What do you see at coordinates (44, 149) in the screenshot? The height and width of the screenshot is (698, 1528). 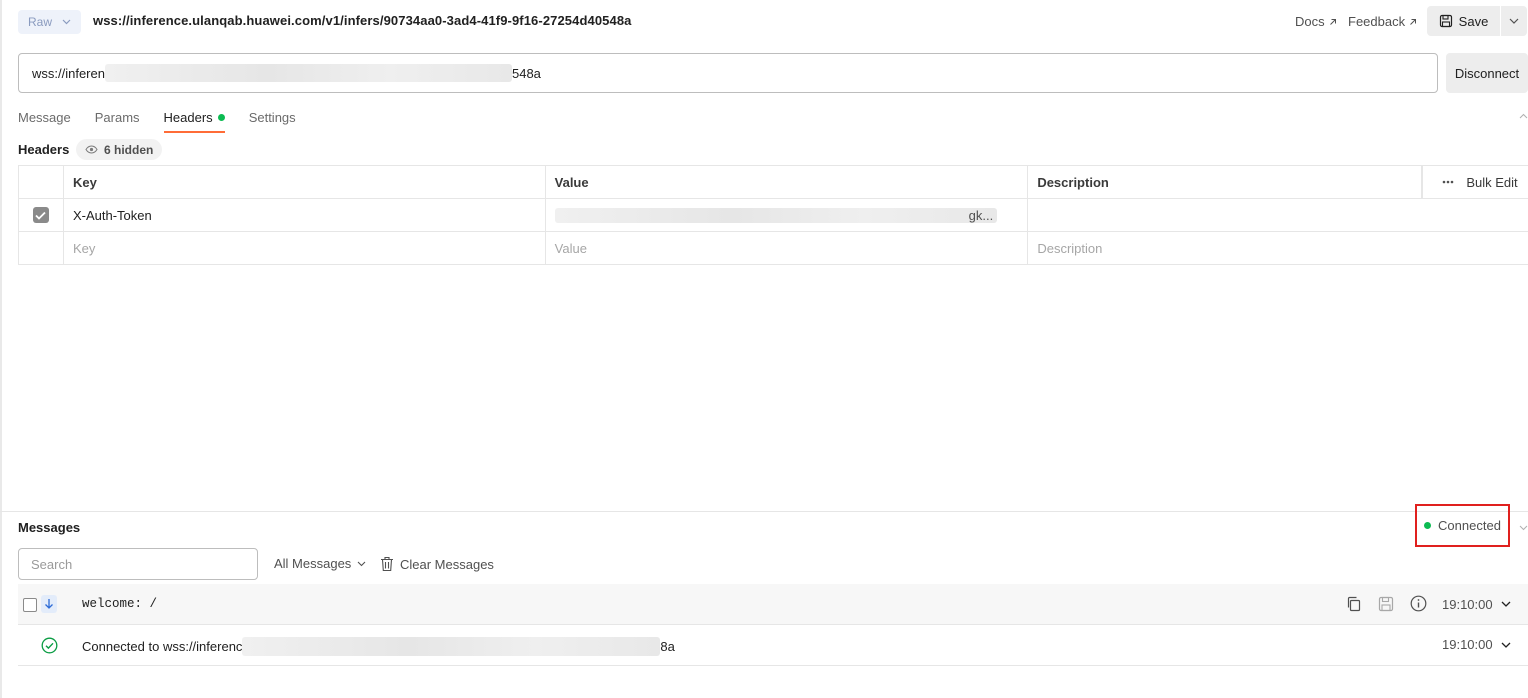 I see `headers-section-title: Headers` at bounding box center [44, 149].